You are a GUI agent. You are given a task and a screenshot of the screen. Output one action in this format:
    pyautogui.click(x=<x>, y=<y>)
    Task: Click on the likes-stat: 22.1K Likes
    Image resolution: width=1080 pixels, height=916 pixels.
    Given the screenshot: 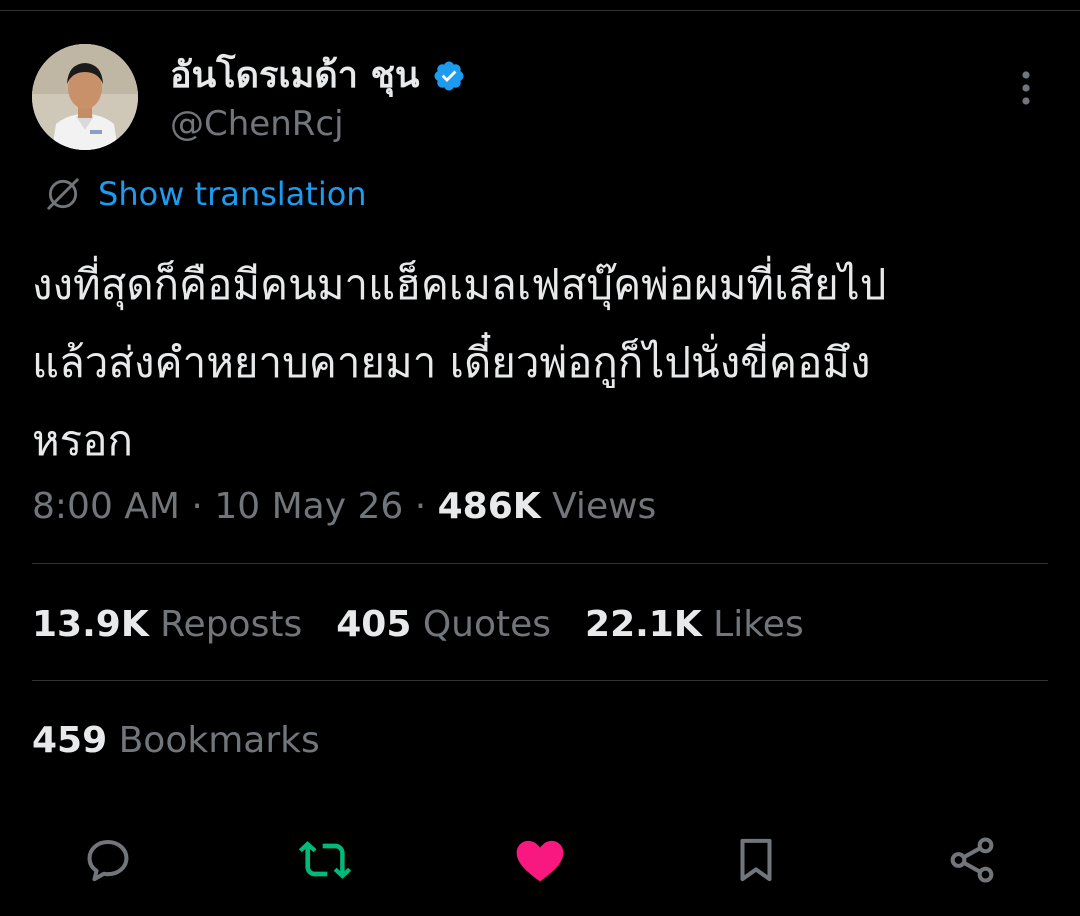 What is the action you would take?
    pyautogui.click(x=694, y=625)
    